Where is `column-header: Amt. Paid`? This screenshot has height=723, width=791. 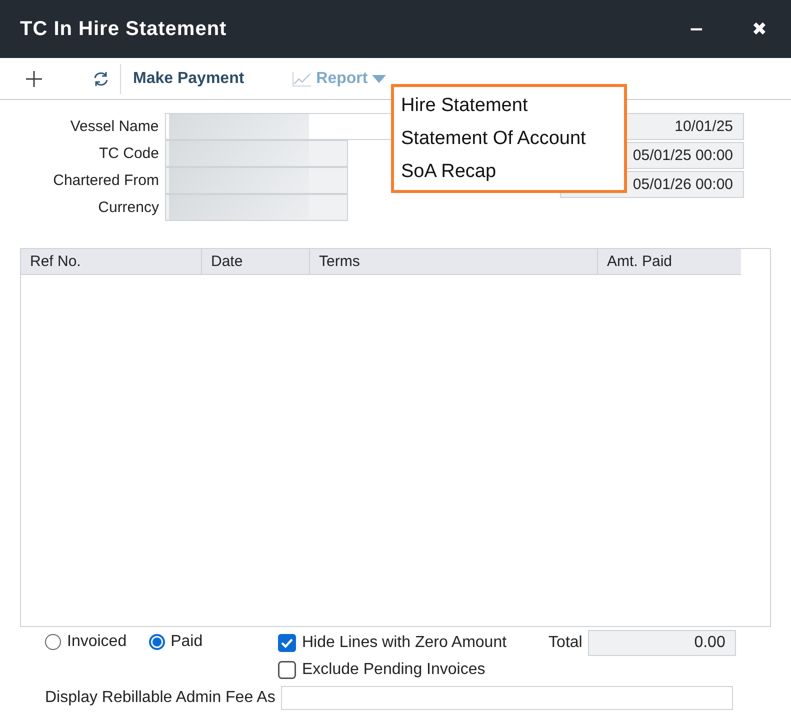
column-header: Amt. Paid is located at coordinates (669, 261).